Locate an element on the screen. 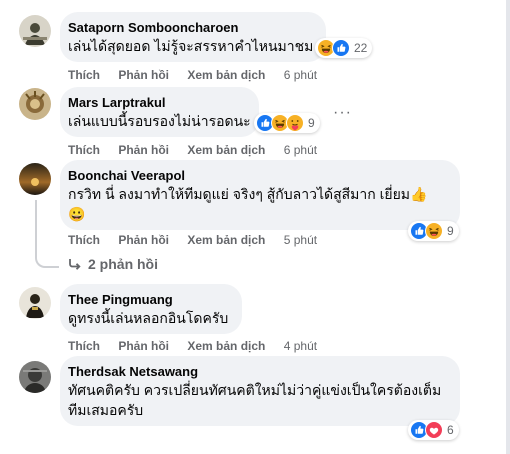 The height and width of the screenshot is (454, 510). like-icon is located at coordinates (341, 48).